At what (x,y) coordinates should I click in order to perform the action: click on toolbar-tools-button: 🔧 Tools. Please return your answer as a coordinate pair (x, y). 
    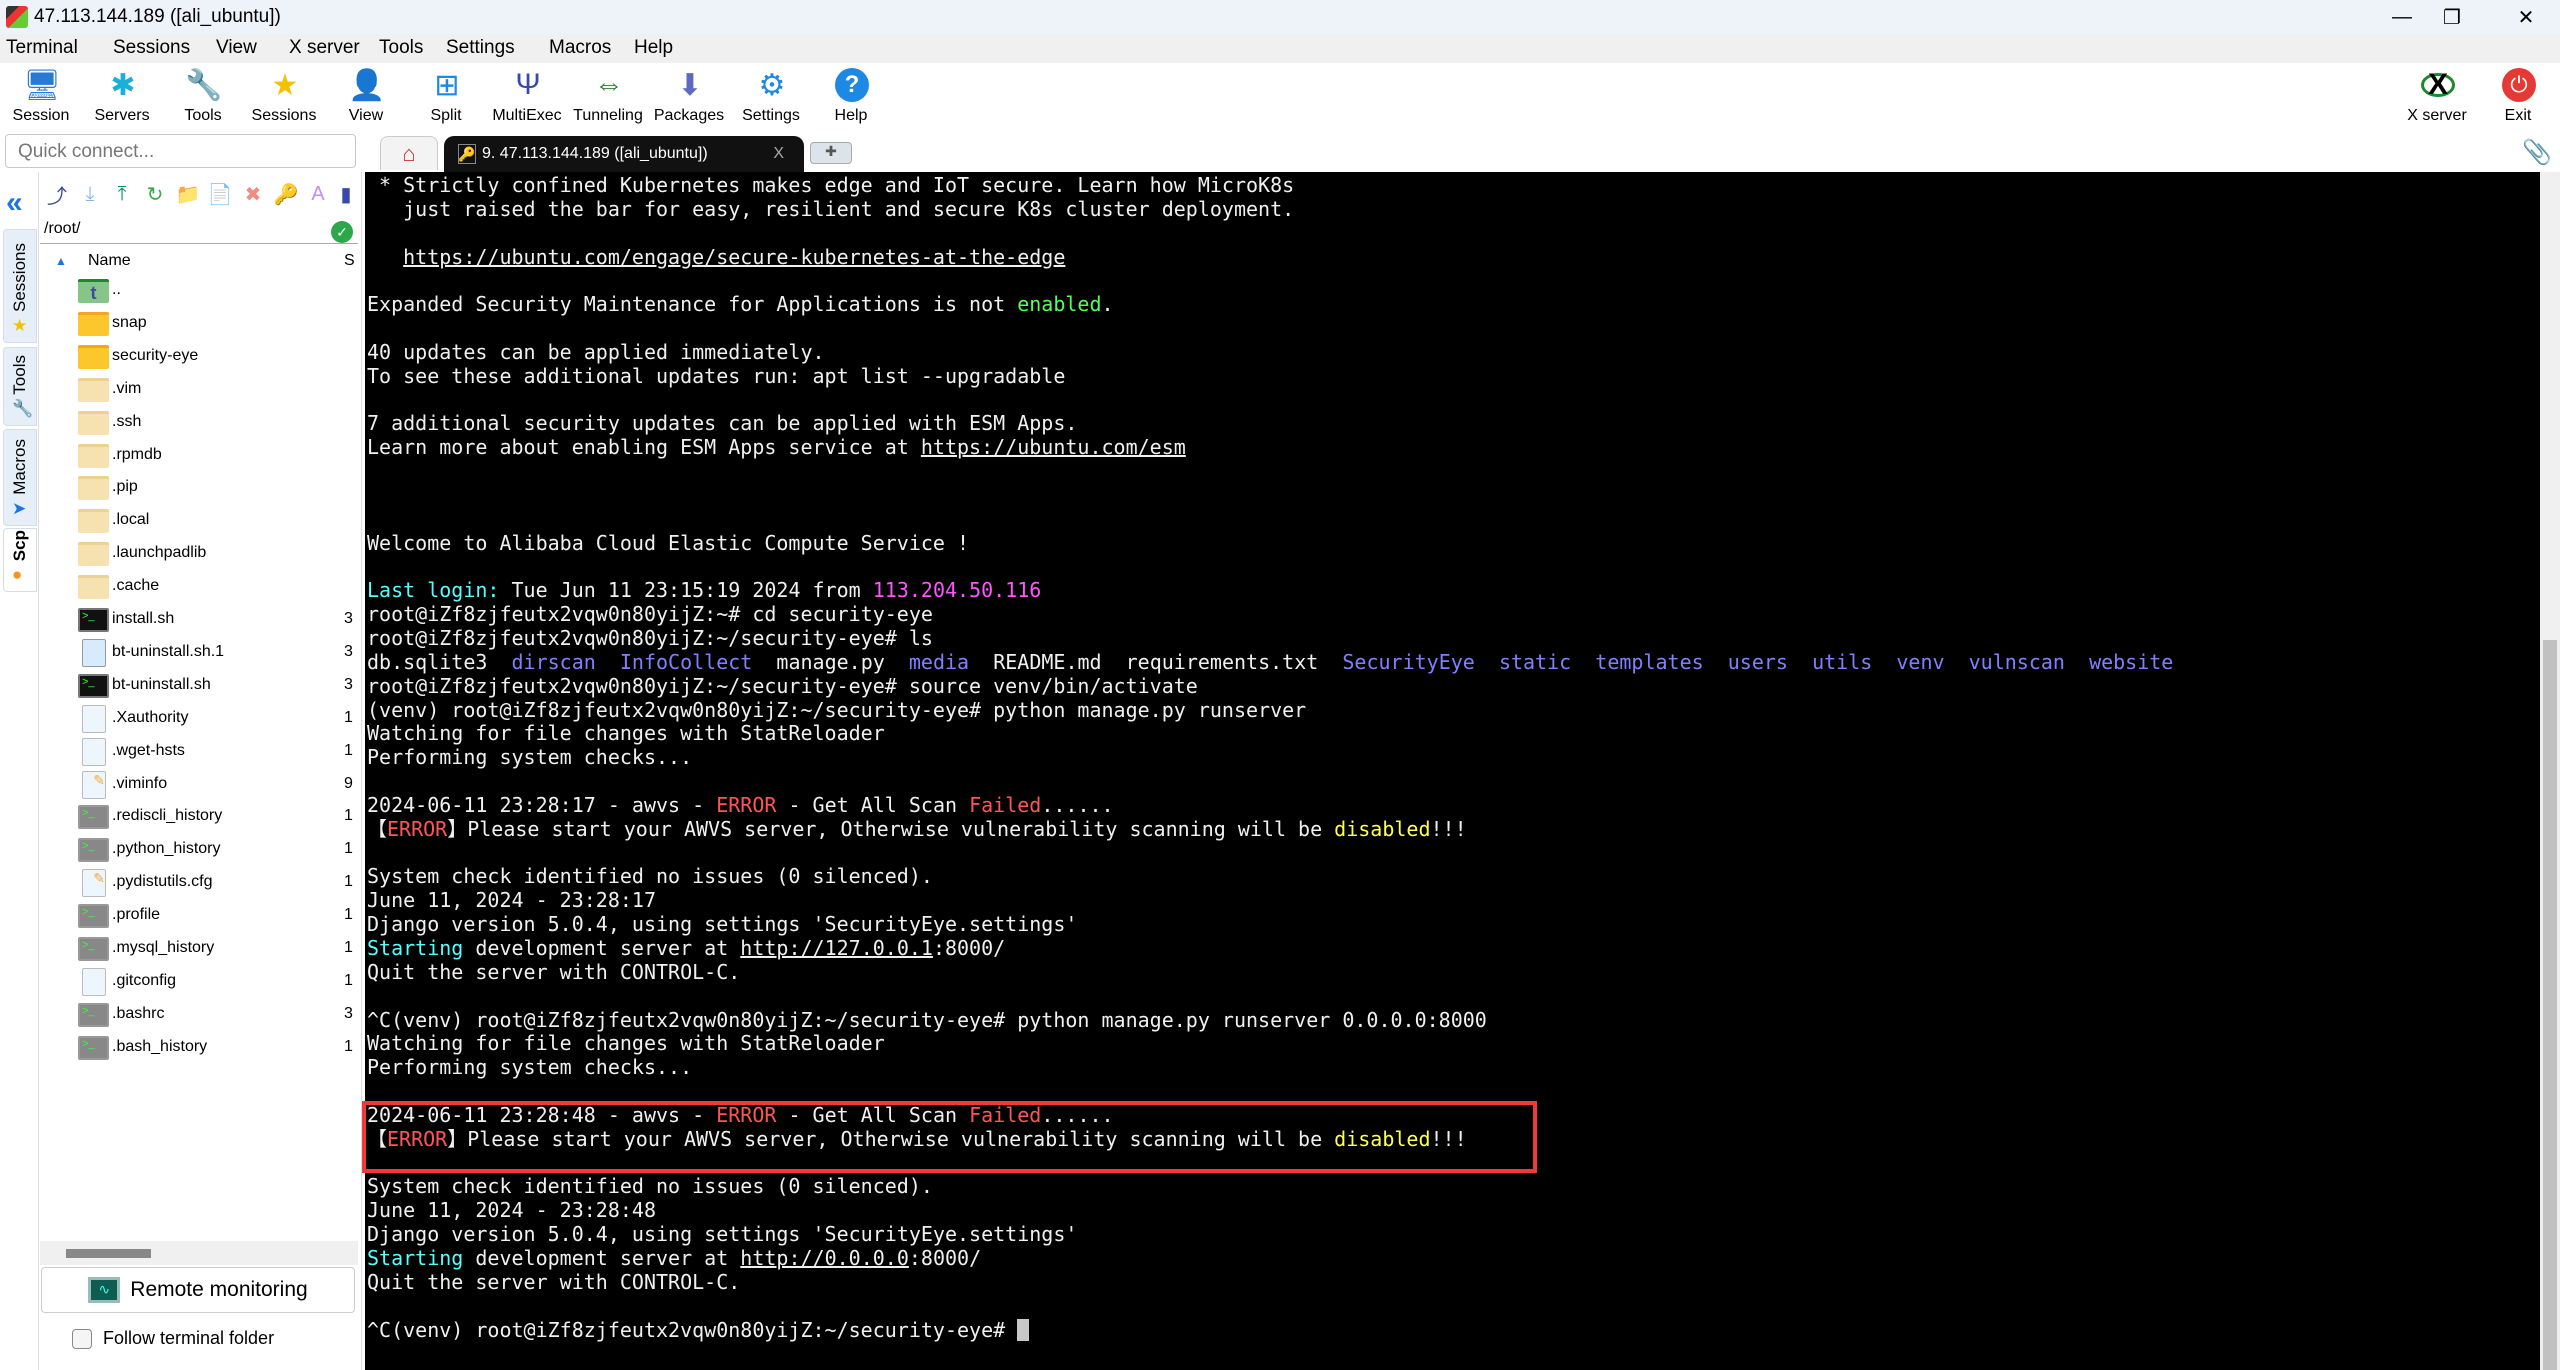
    Looking at the image, I should click on (203, 97).